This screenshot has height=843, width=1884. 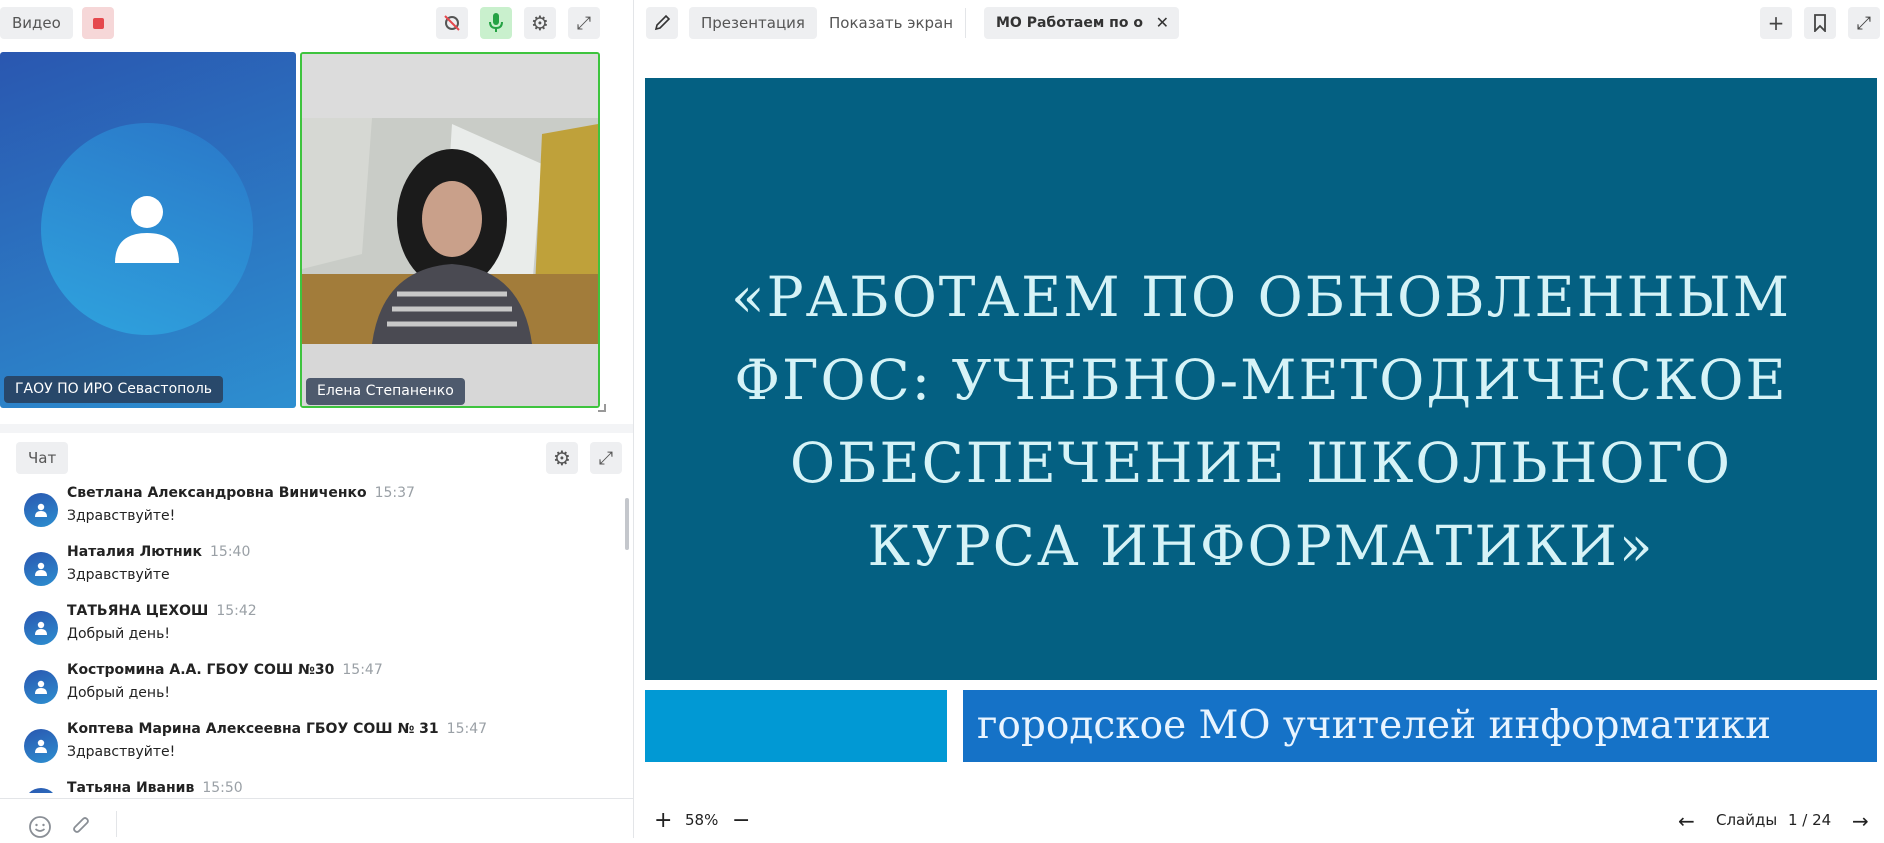 What do you see at coordinates (114, 389) in the screenshot?
I see `participant-name-tag: ГАОУ ПО ИРО Севастополь` at bounding box center [114, 389].